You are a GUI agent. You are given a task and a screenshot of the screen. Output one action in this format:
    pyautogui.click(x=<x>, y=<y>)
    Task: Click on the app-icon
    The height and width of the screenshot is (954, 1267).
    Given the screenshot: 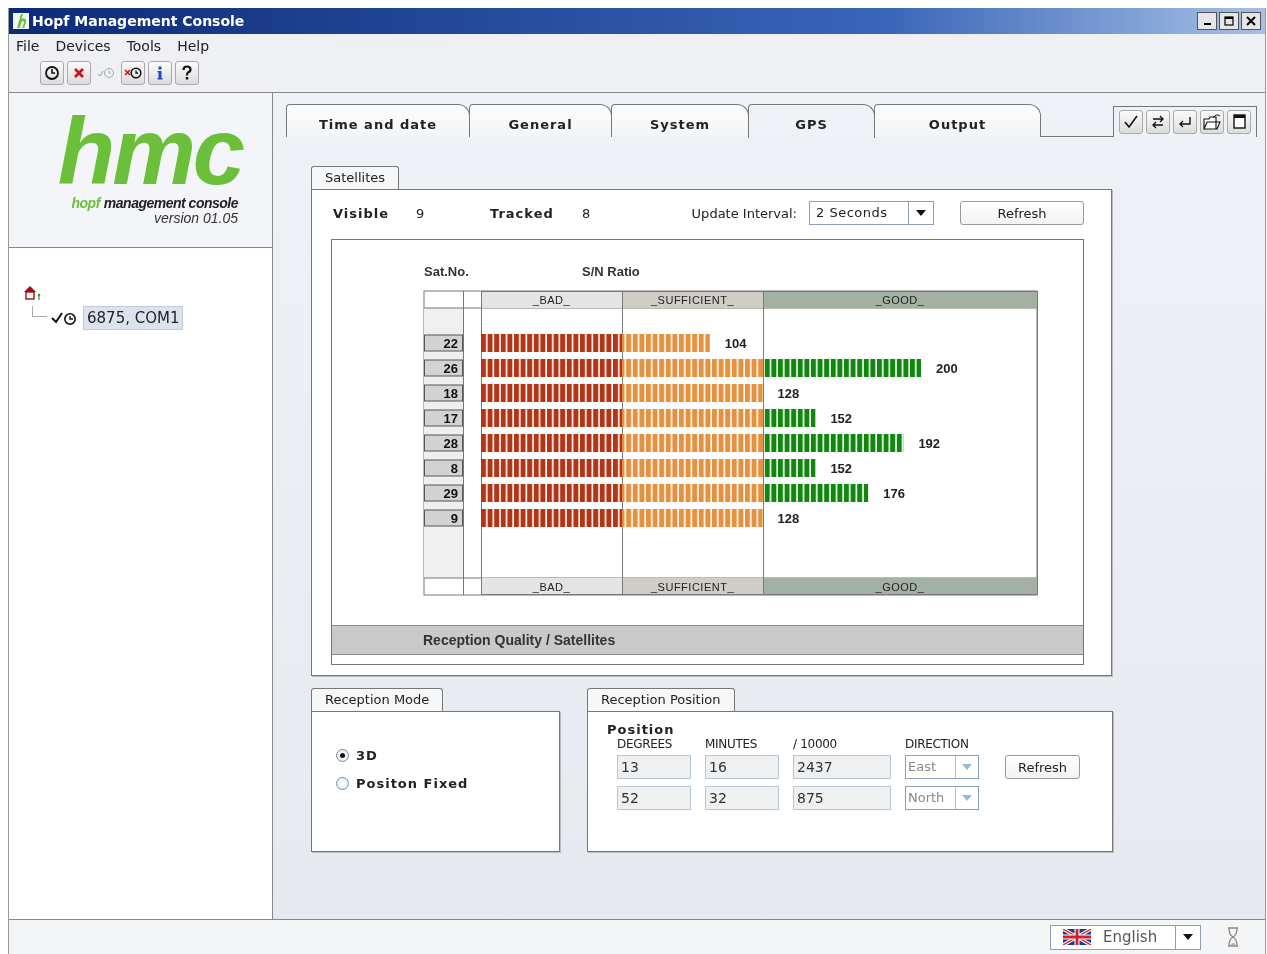 What is the action you would take?
    pyautogui.click(x=21, y=21)
    